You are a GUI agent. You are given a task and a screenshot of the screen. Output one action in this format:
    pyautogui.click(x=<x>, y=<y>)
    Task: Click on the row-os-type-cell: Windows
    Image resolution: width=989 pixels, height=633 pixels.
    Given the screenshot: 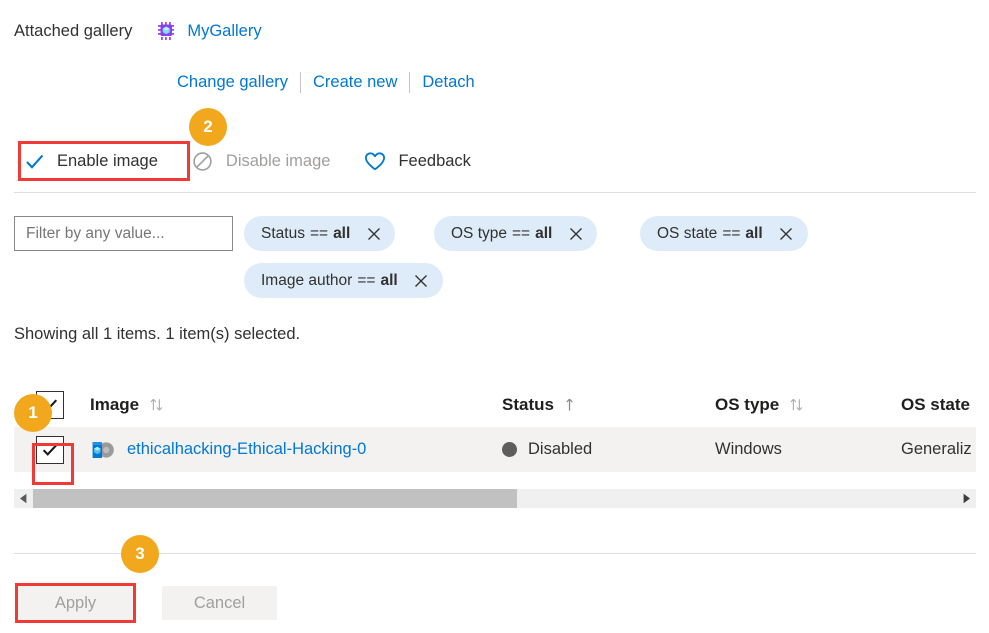 What is the action you would take?
    pyautogui.click(x=748, y=449)
    